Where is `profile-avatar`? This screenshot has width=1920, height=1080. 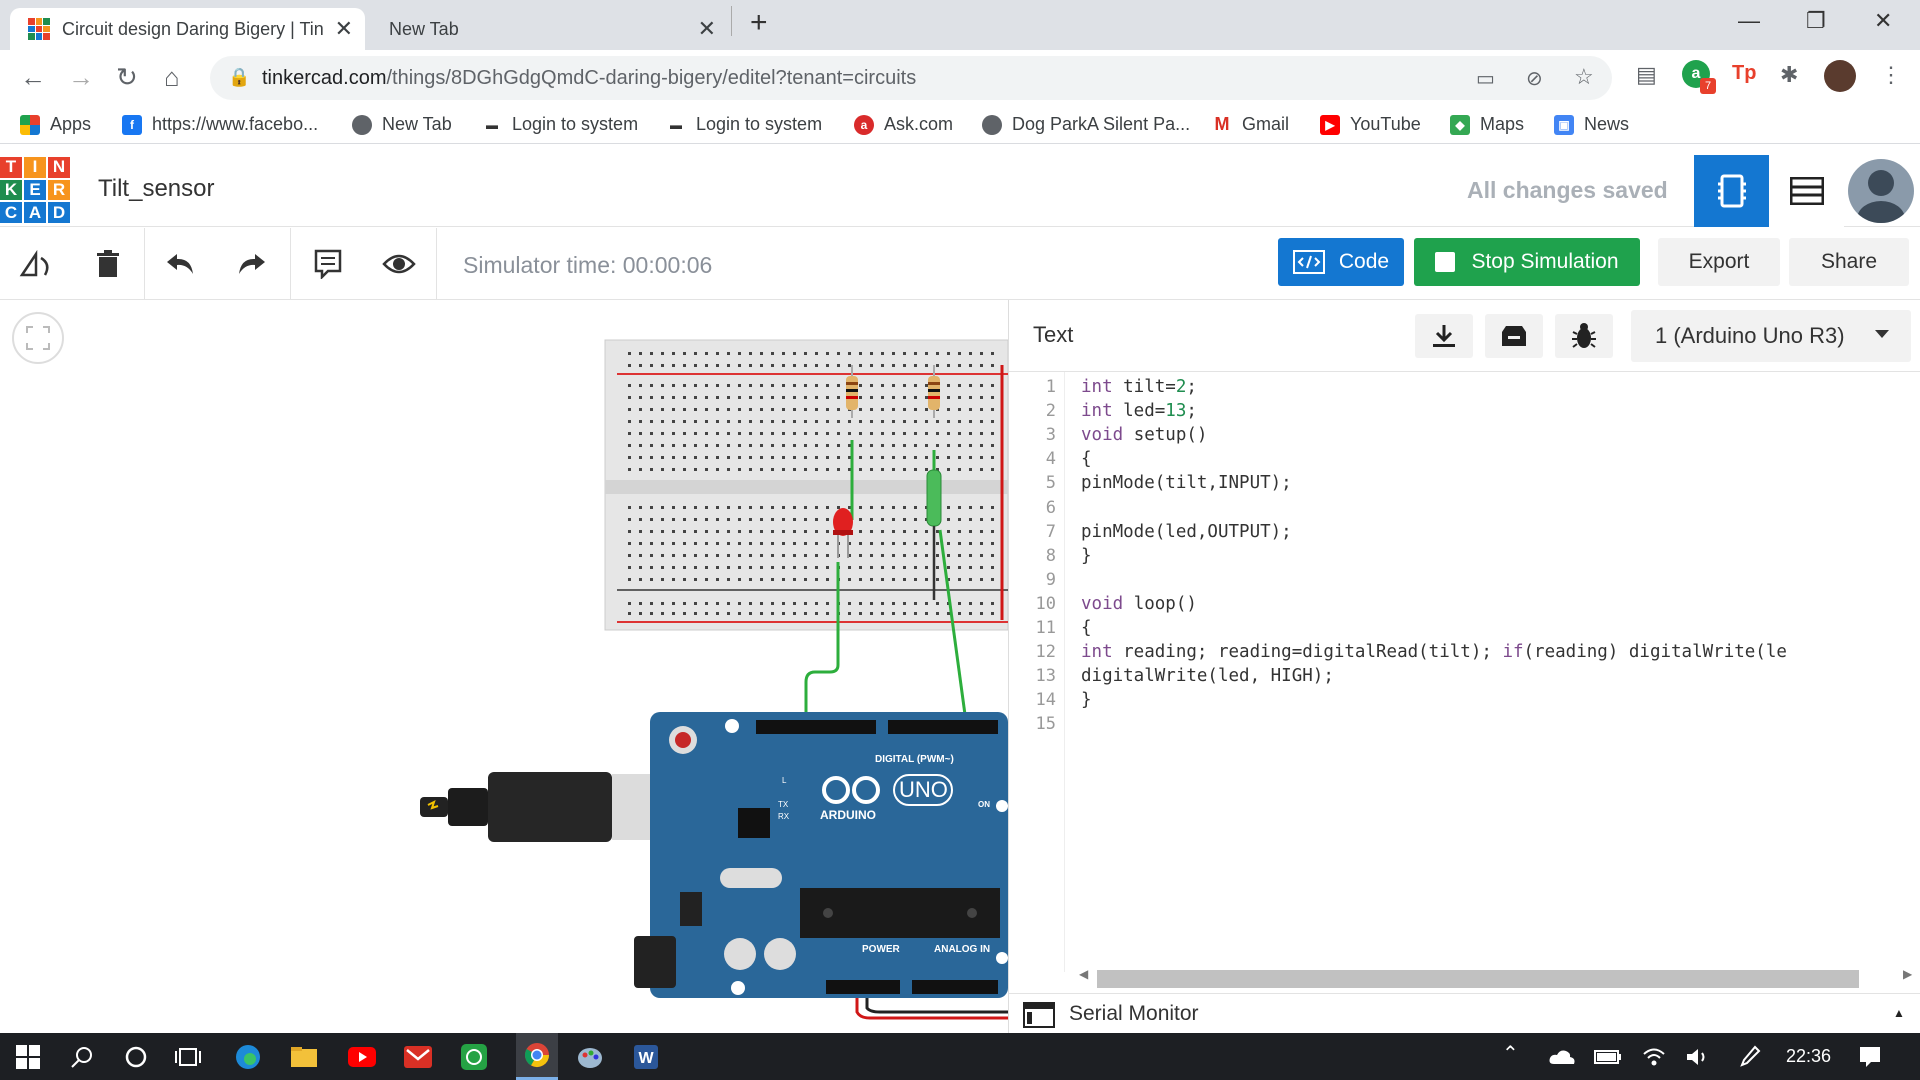
profile-avatar is located at coordinates (1840, 76).